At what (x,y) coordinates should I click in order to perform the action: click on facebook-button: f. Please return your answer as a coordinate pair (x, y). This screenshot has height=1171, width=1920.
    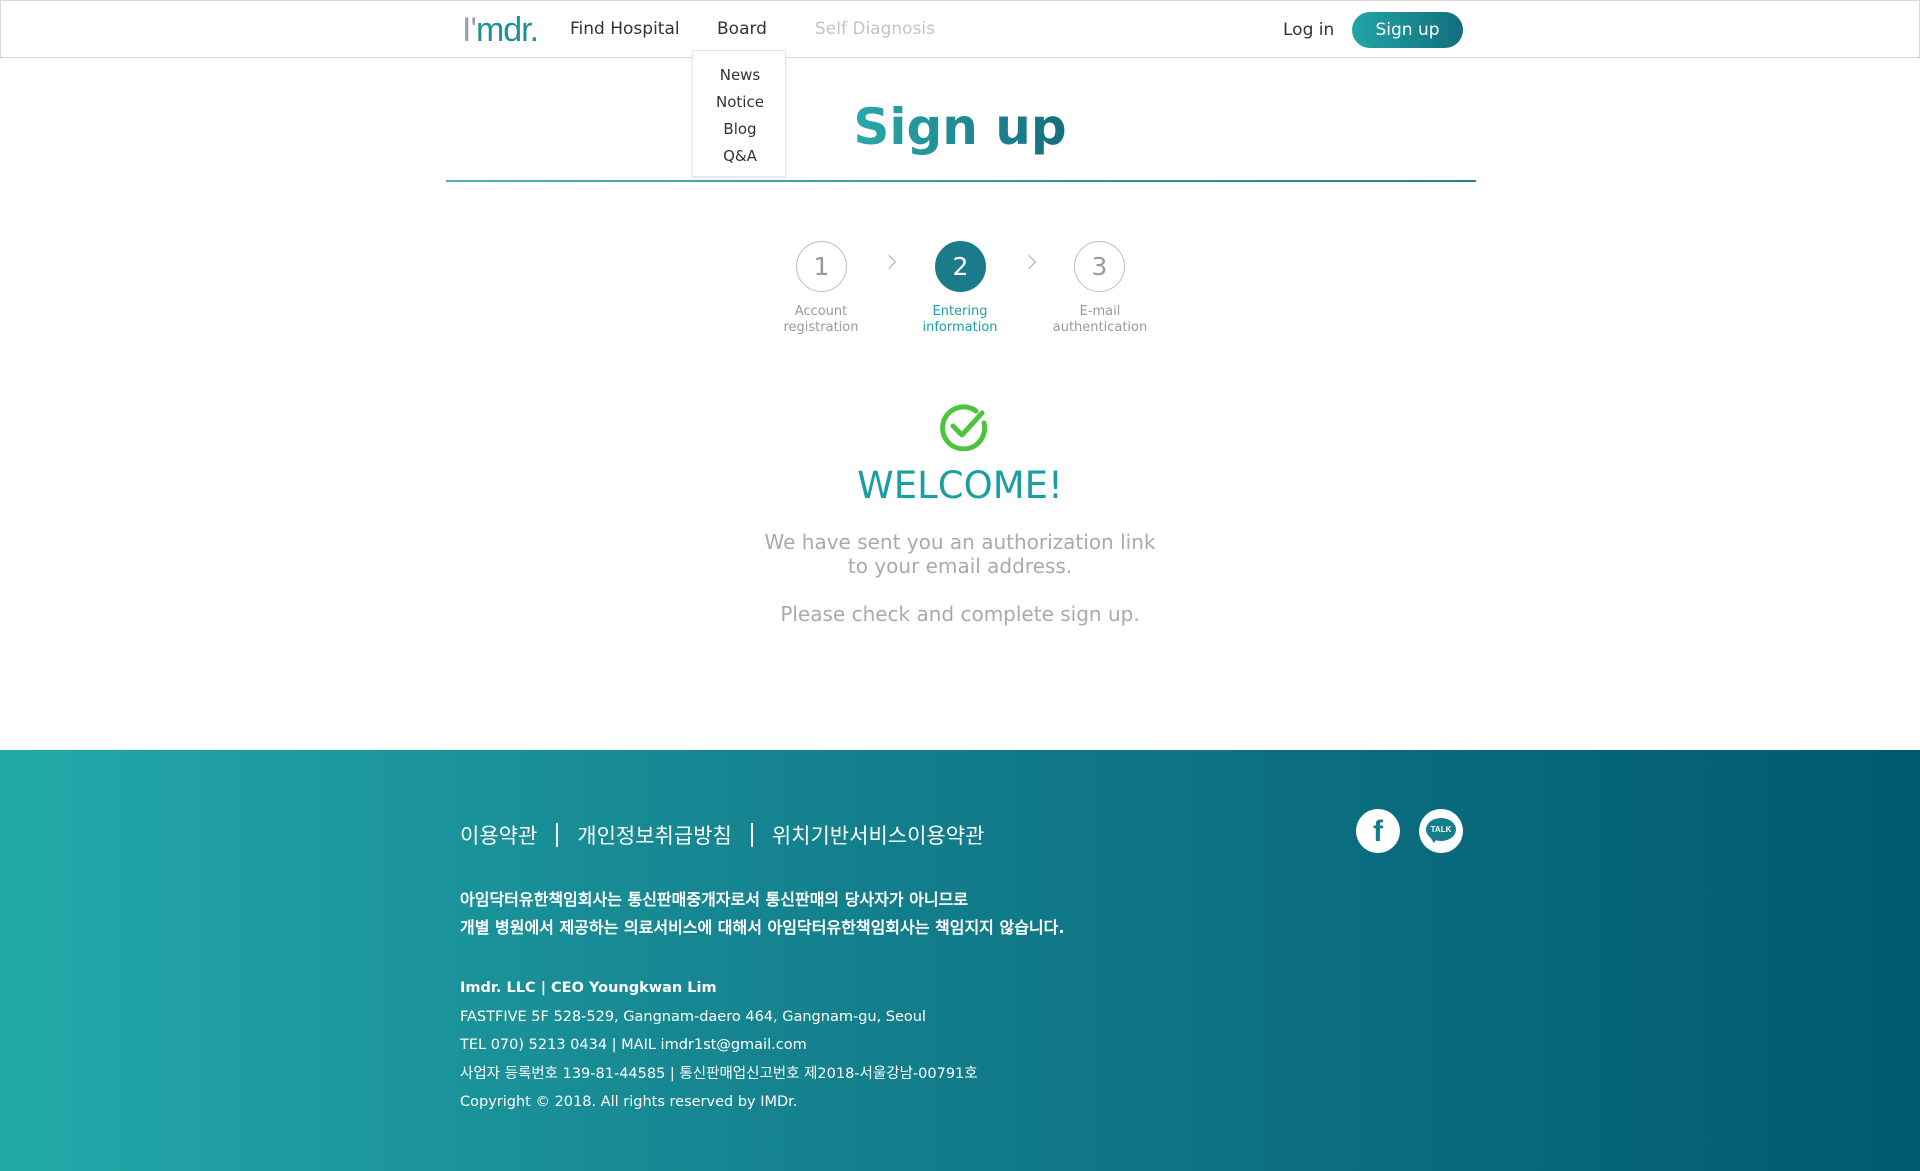
    Looking at the image, I should click on (1378, 831).